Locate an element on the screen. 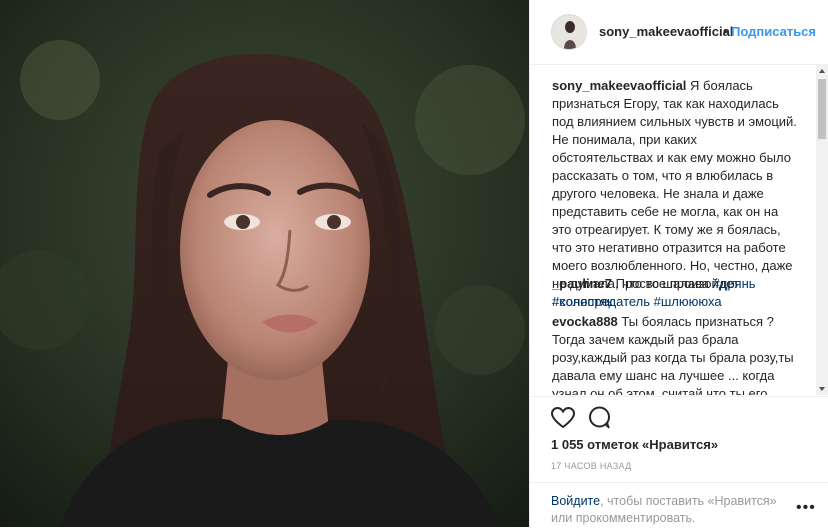 This screenshot has height=528, width=828. comment-username: evocka888 is located at coordinates (585, 321).